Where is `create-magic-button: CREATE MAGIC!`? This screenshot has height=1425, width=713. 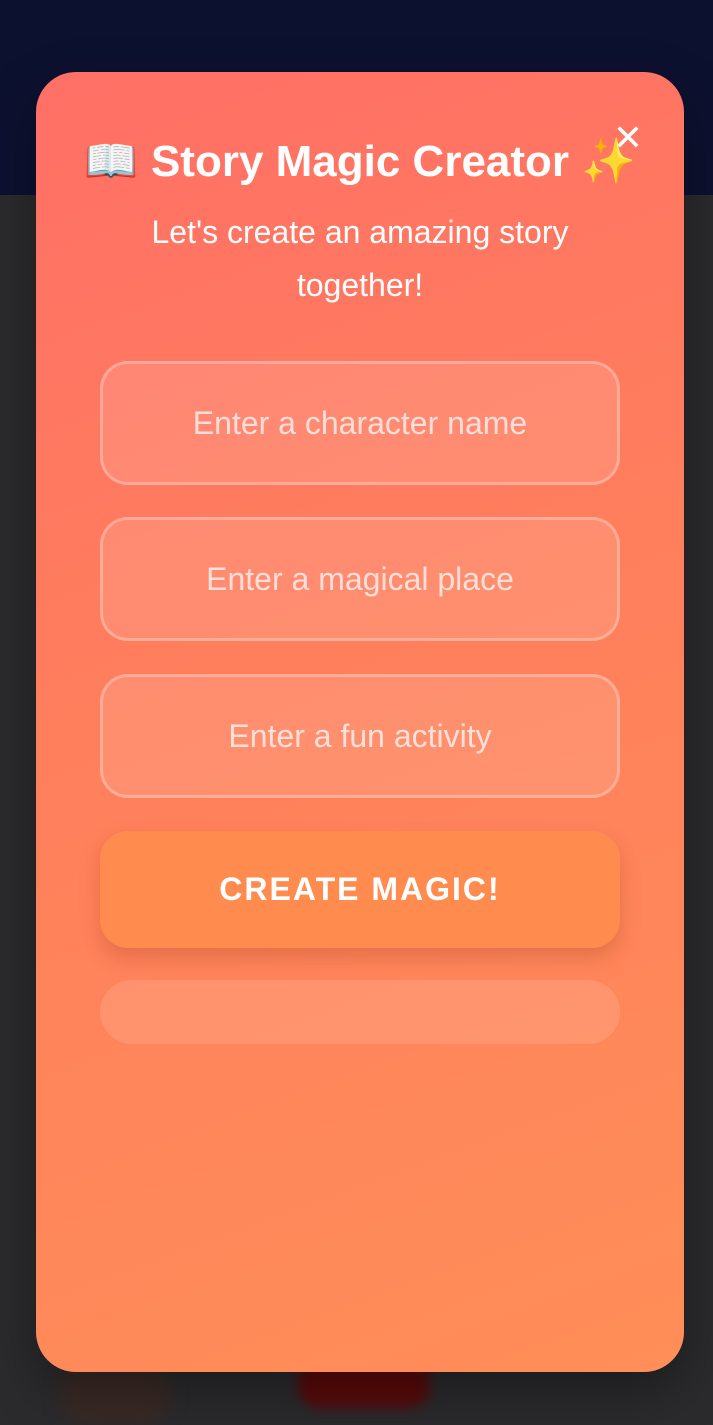 create-magic-button: CREATE MAGIC! is located at coordinates (360, 889).